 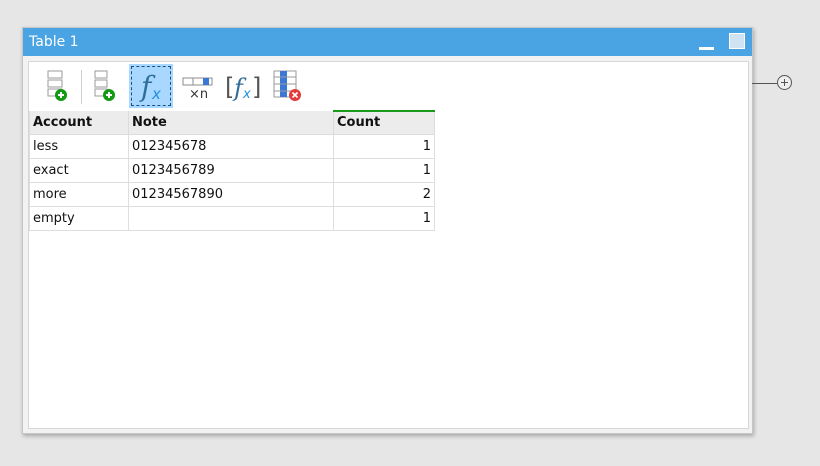 I want to click on add-row-icon, so click(x=57, y=85).